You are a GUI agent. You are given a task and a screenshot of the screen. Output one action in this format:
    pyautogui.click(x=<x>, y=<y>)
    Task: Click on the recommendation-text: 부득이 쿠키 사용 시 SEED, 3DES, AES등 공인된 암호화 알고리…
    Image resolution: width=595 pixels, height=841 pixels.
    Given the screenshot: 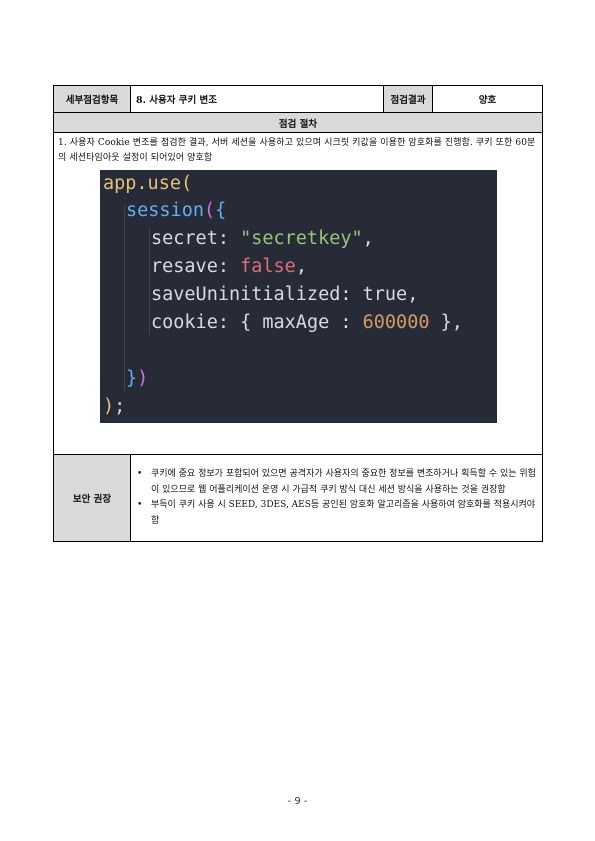 What is the action you would take?
    pyautogui.click(x=343, y=513)
    